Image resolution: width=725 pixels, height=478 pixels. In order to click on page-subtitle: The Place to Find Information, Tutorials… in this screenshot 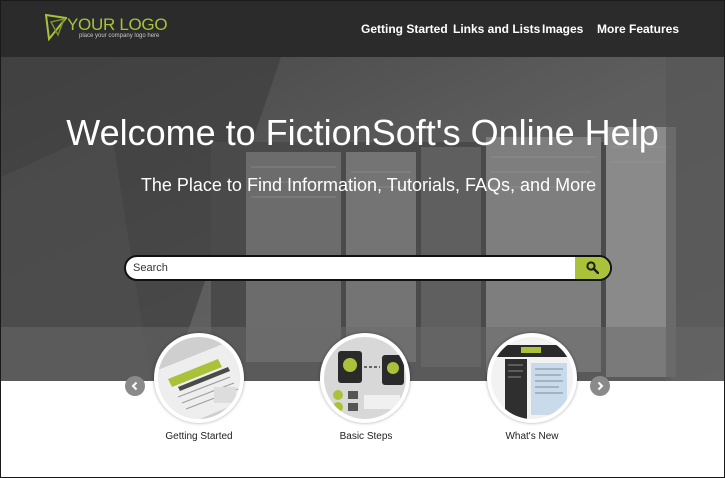, I will do `click(368, 185)`.